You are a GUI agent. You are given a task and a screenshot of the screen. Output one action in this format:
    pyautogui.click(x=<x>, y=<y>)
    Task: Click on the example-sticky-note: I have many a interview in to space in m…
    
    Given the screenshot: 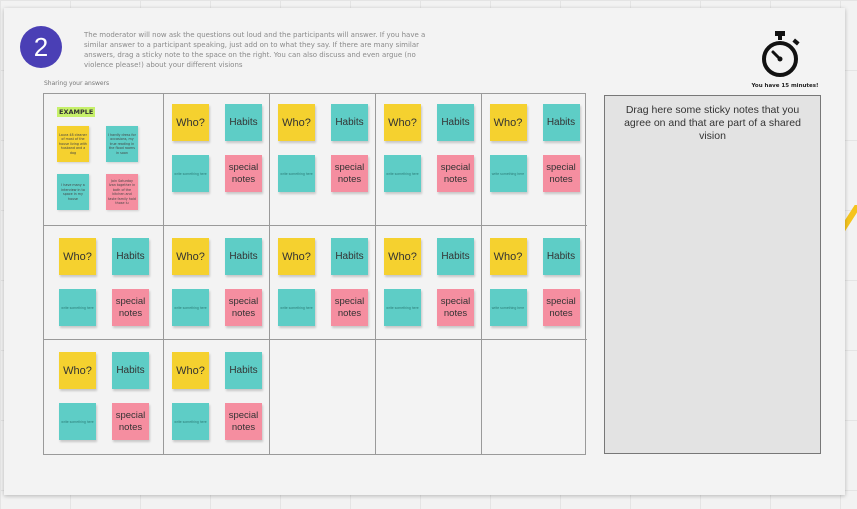 What is the action you would take?
    pyautogui.click(x=73, y=192)
    